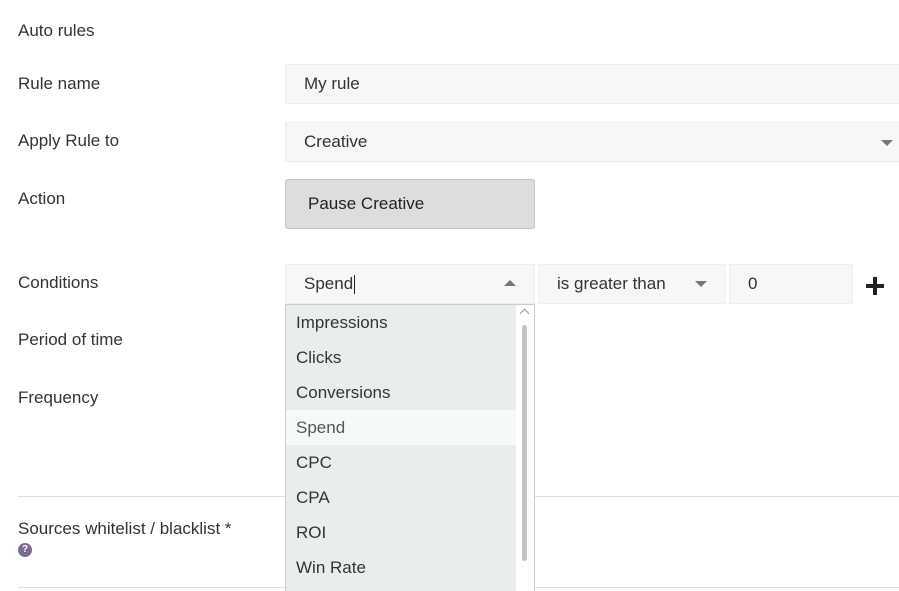 The height and width of the screenshot is (591, 899). Describe the element at coordinates (410, 284) in the screenshot. I see `condition-metric-select: Spend` at that location.